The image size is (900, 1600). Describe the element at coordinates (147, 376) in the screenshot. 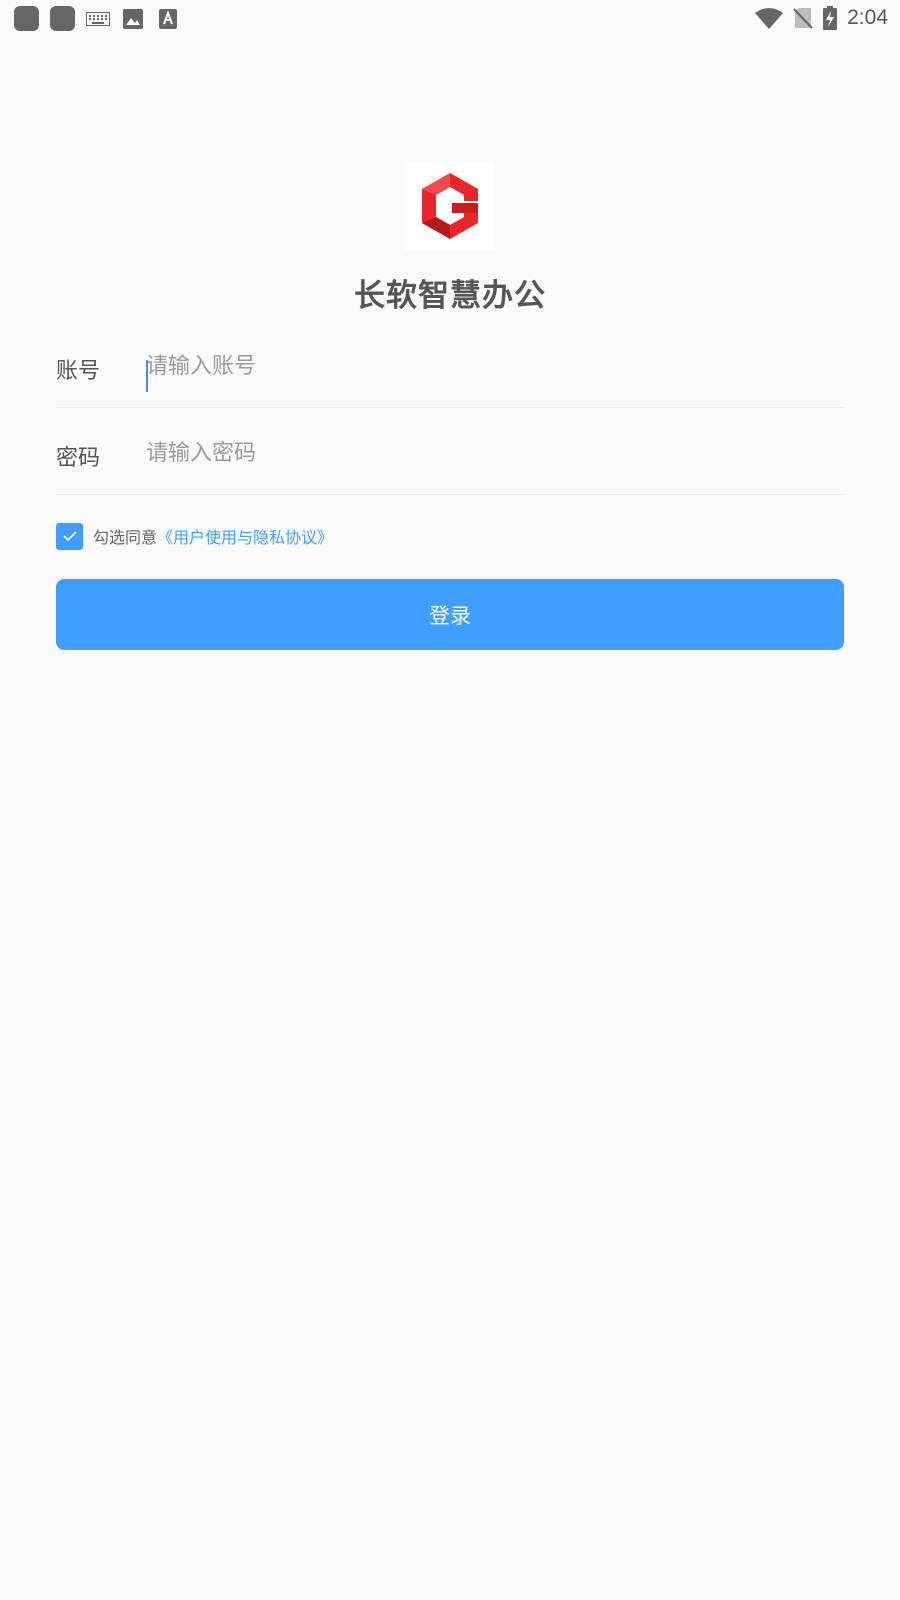

I see `text-caret` at that location.